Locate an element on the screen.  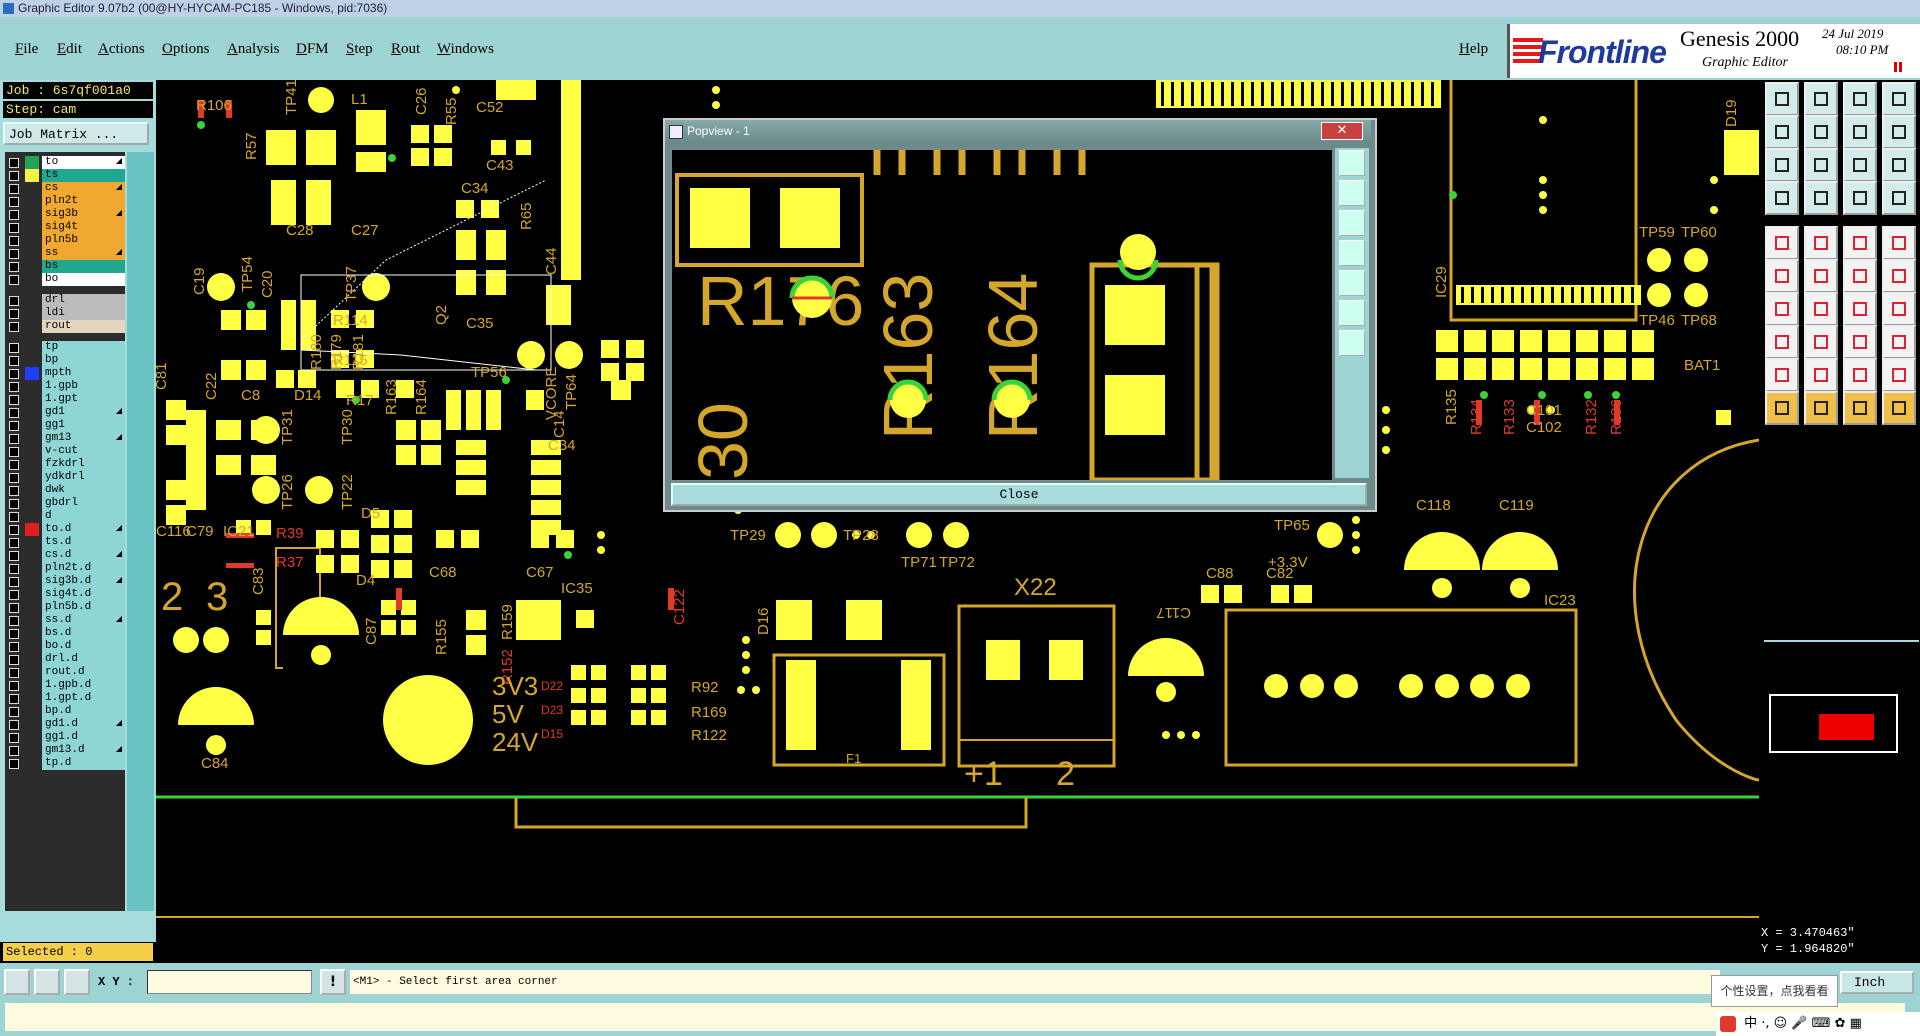
layer-name: rout is located at coordinates (83, 326).